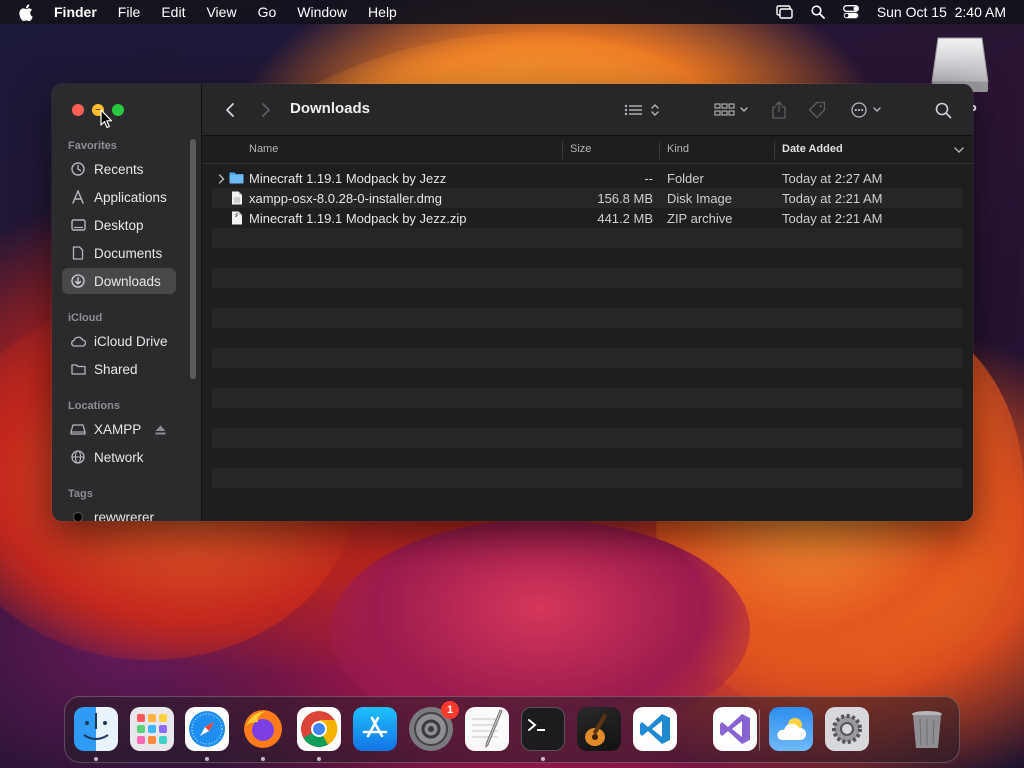  I want to click on launchpad-app-icon, so click(152, 729).